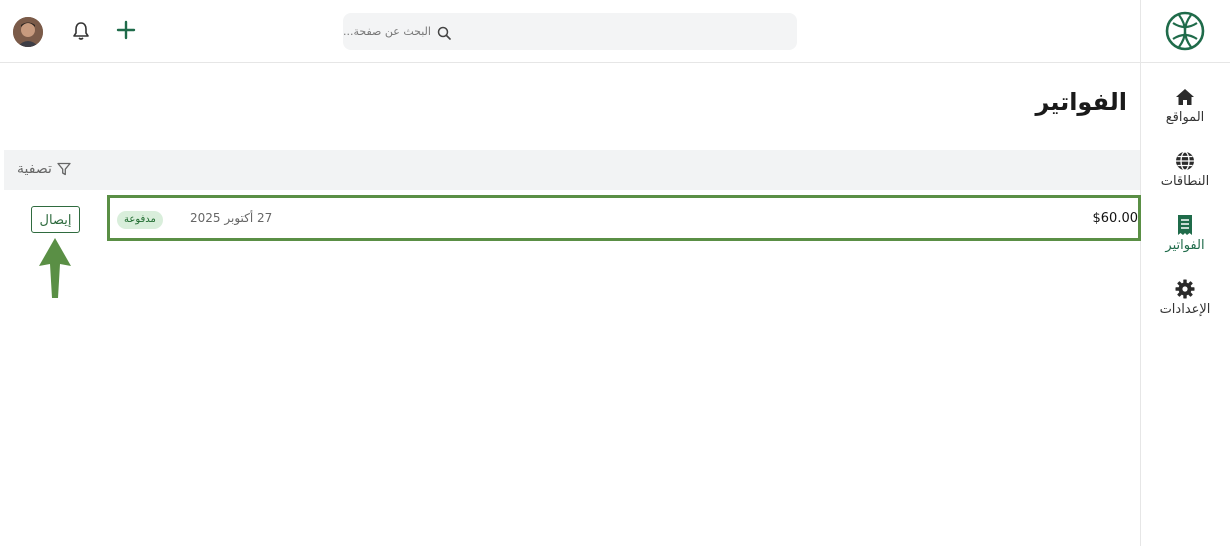 The width and height of the screenshot is (1230, 546). What do you see at coordinates (81, 31) in the screenshot?
I see `bell-icon` at bounding box center [81, 31].